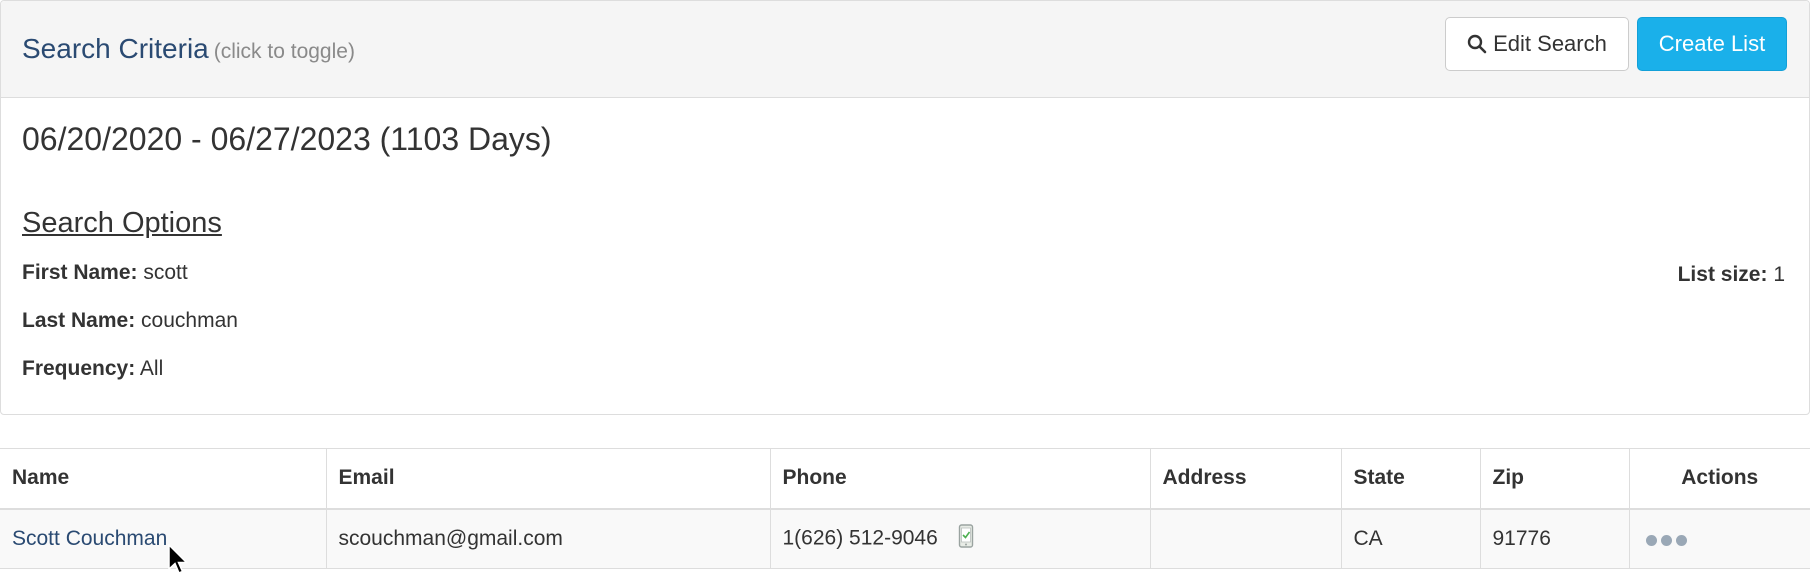 The width and height of the screenshot is (1812, 586). I want to click on option-label: Frequency:, so click(79, 368).